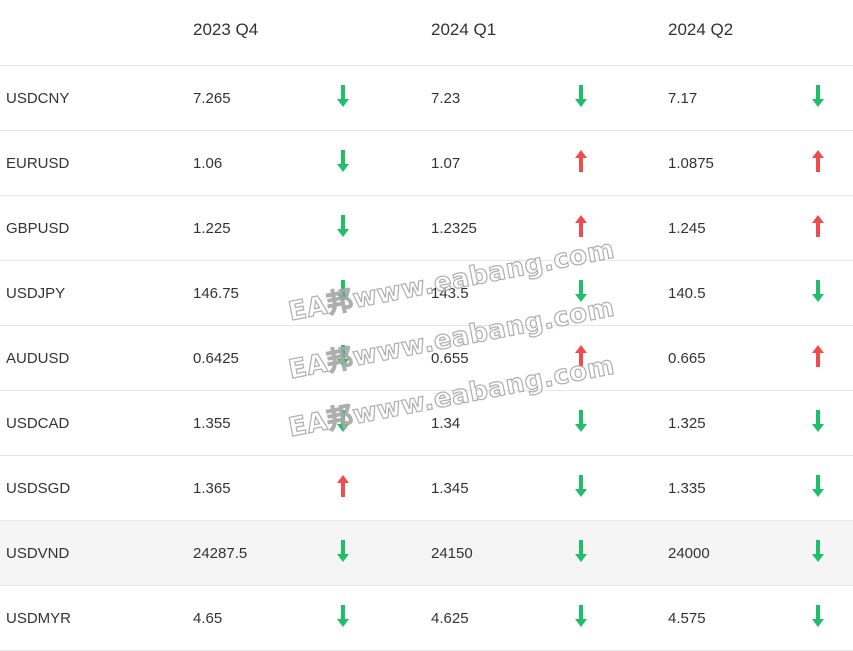  I want to click on header-2024-q1: 2024 Q1, so click(464, 29).